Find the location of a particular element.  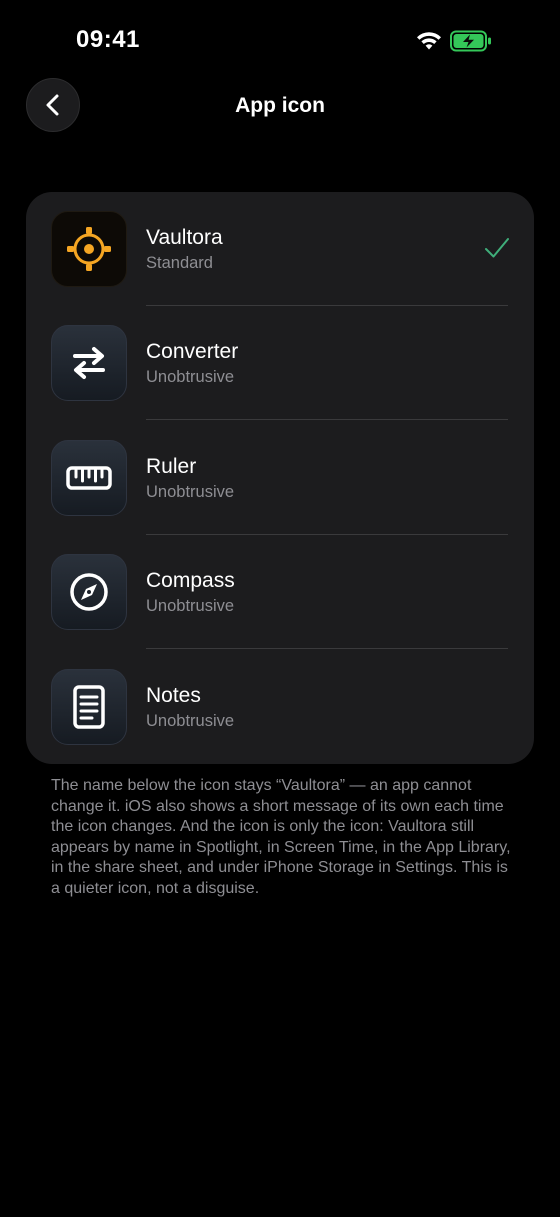

icon-option-name: Ruler is located at coordinates (171, 466).